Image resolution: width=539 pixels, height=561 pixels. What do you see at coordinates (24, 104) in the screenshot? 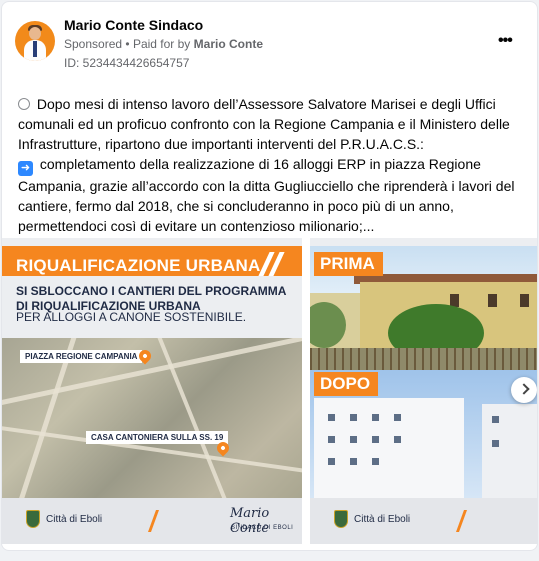
I see `circle-icon` at bounding box center [24, 104].